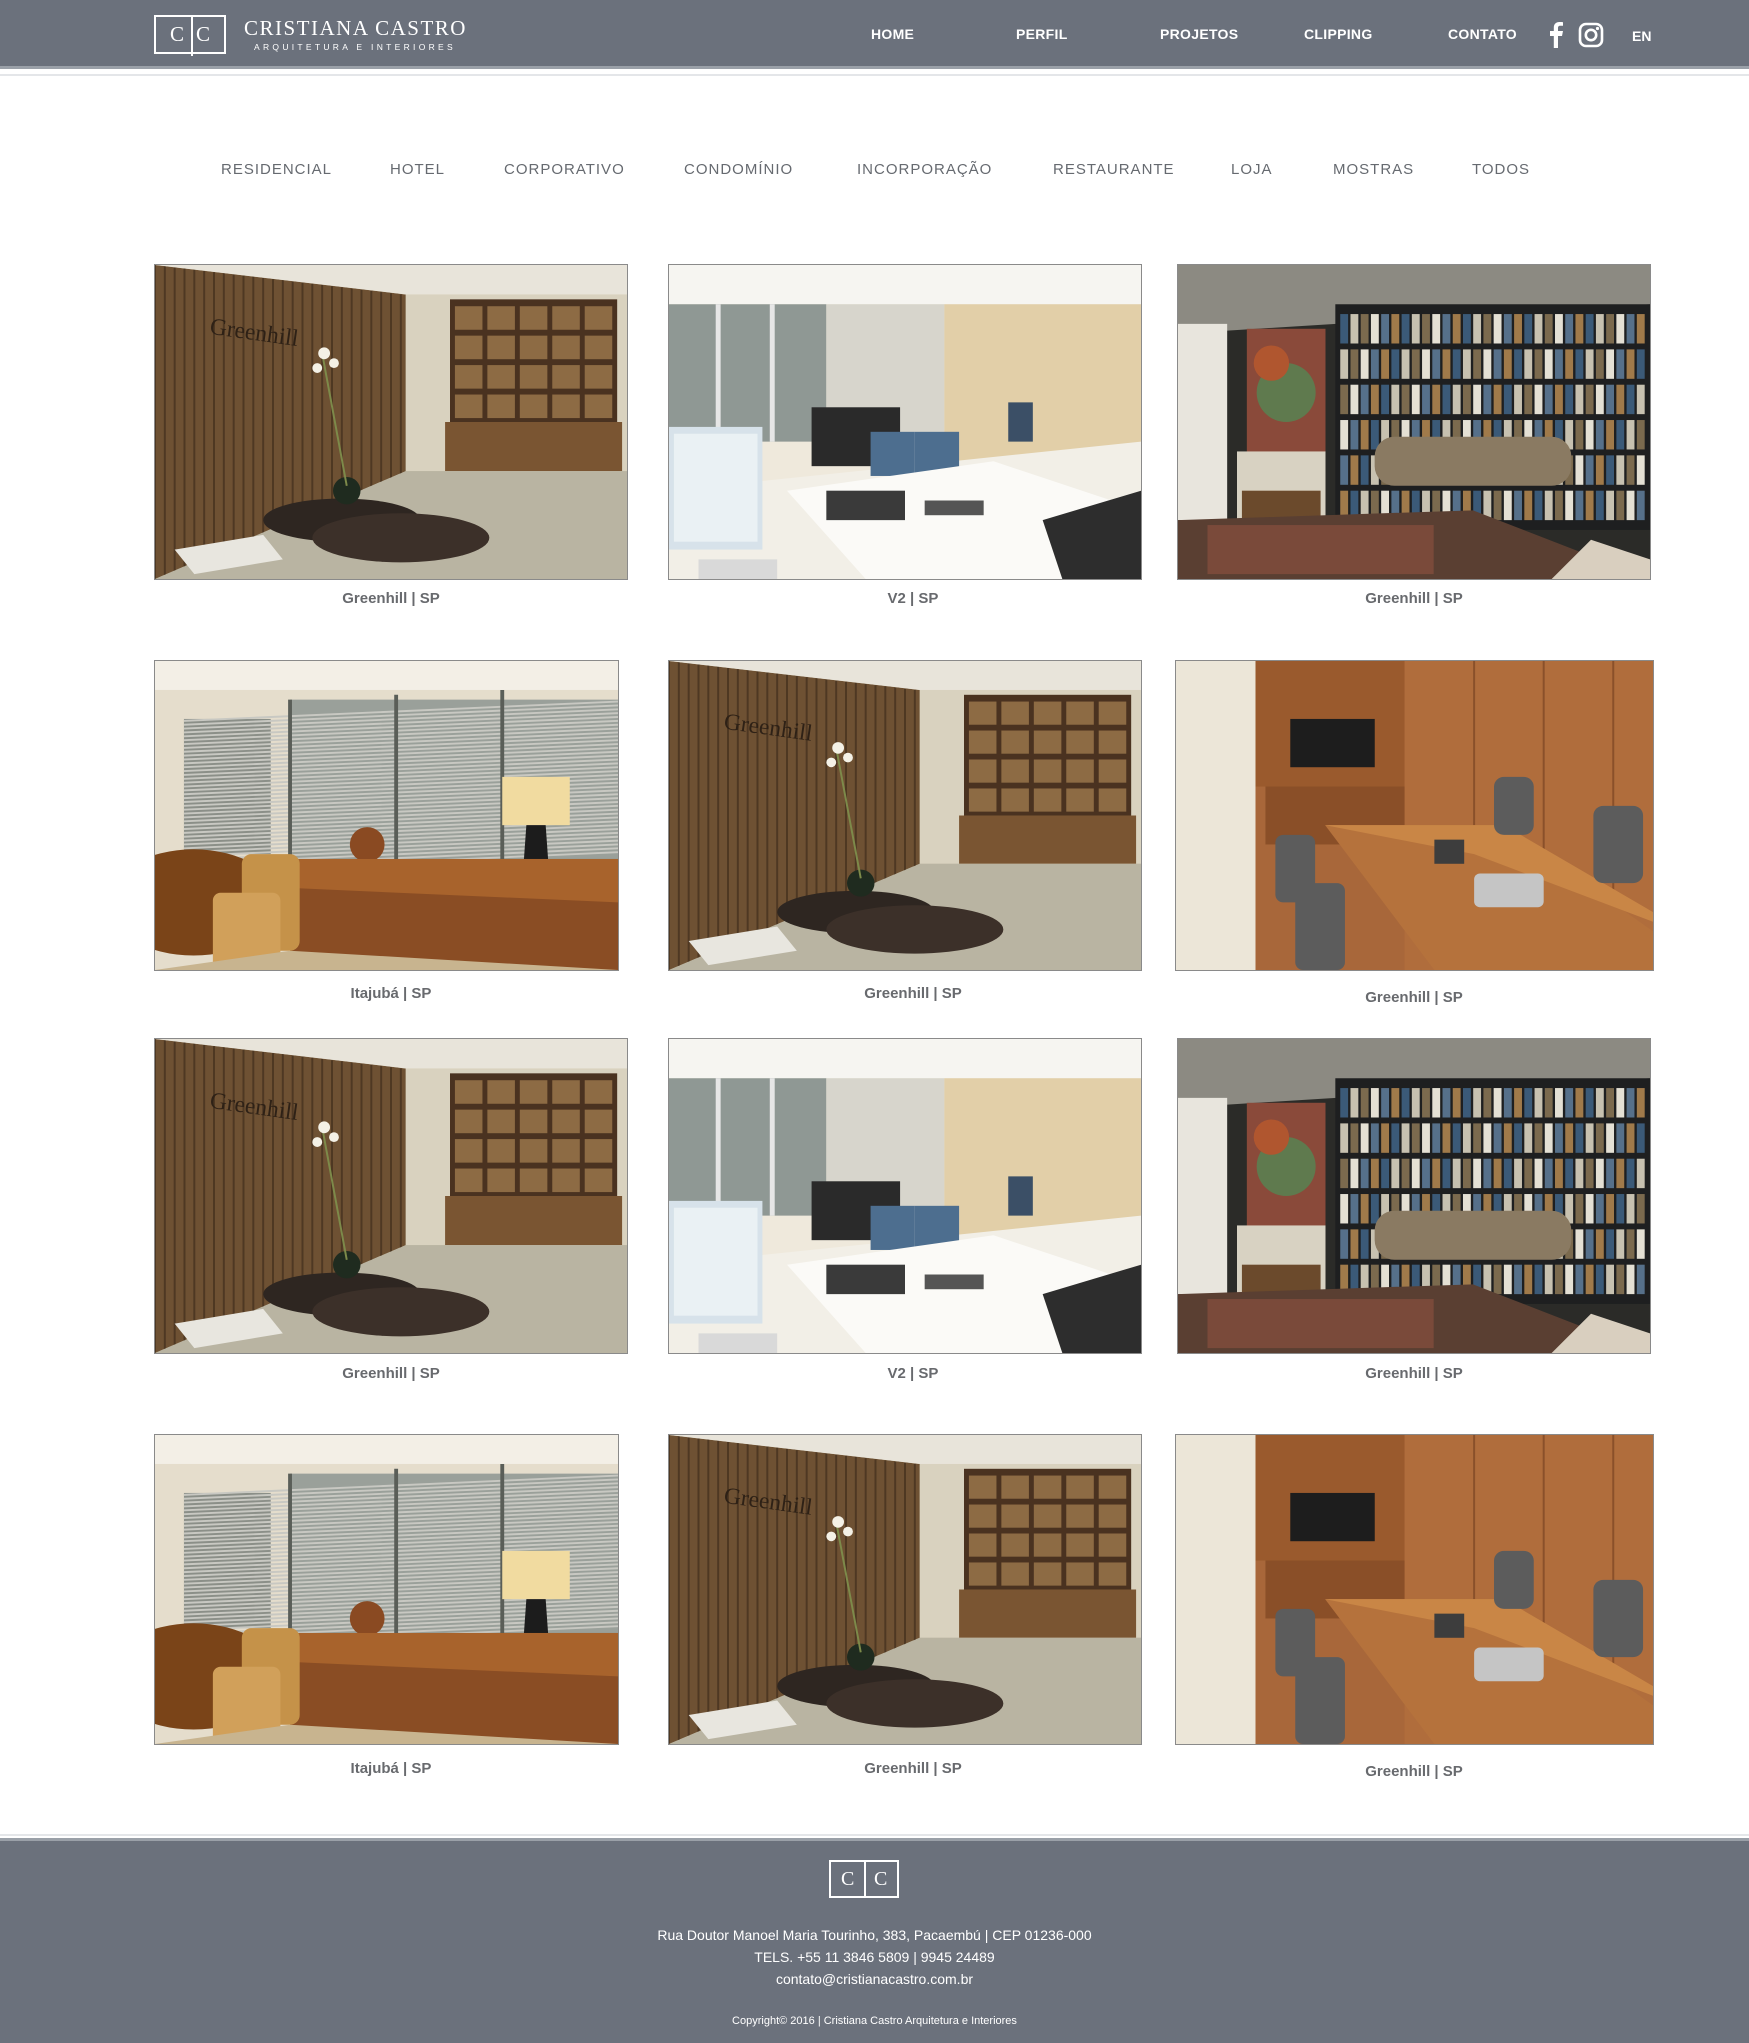 The width and height of the screenshot is (1749, 2043). I want to click on filter-restaurante: RESTAURANTE, so click(1114, 169).